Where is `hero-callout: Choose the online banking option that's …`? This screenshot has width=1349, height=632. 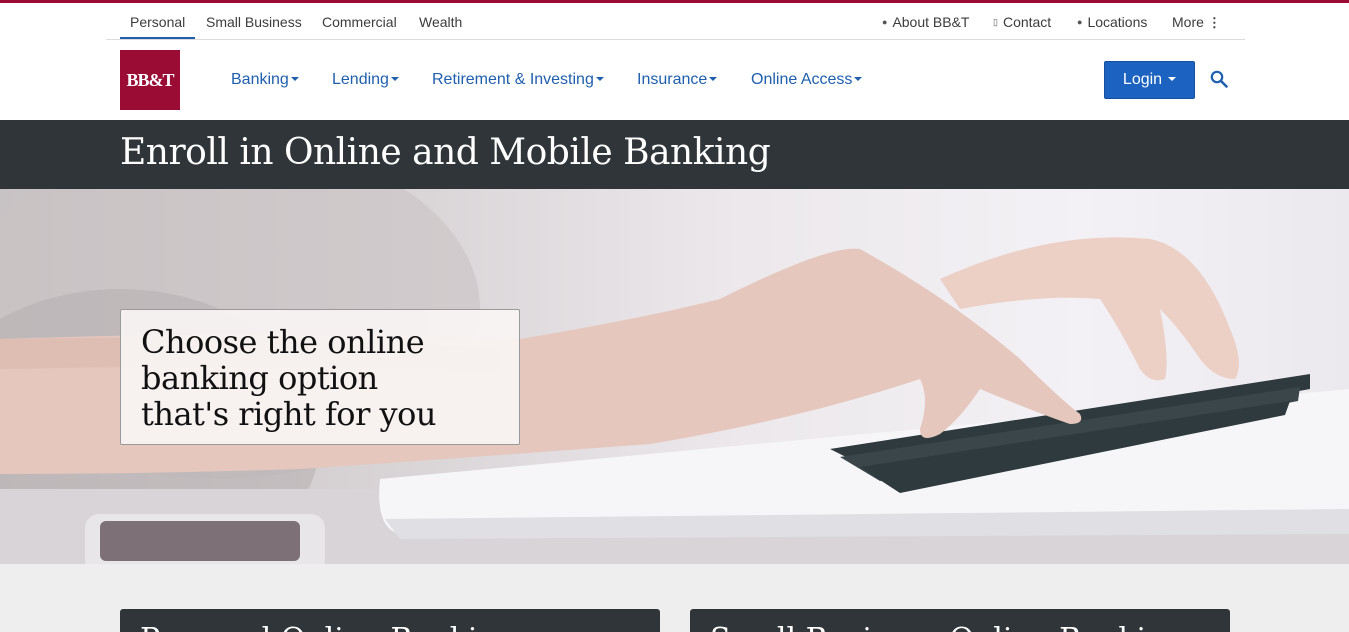
hero-callout: Choose the online banking option that's … is located at coordinates (320, 377).